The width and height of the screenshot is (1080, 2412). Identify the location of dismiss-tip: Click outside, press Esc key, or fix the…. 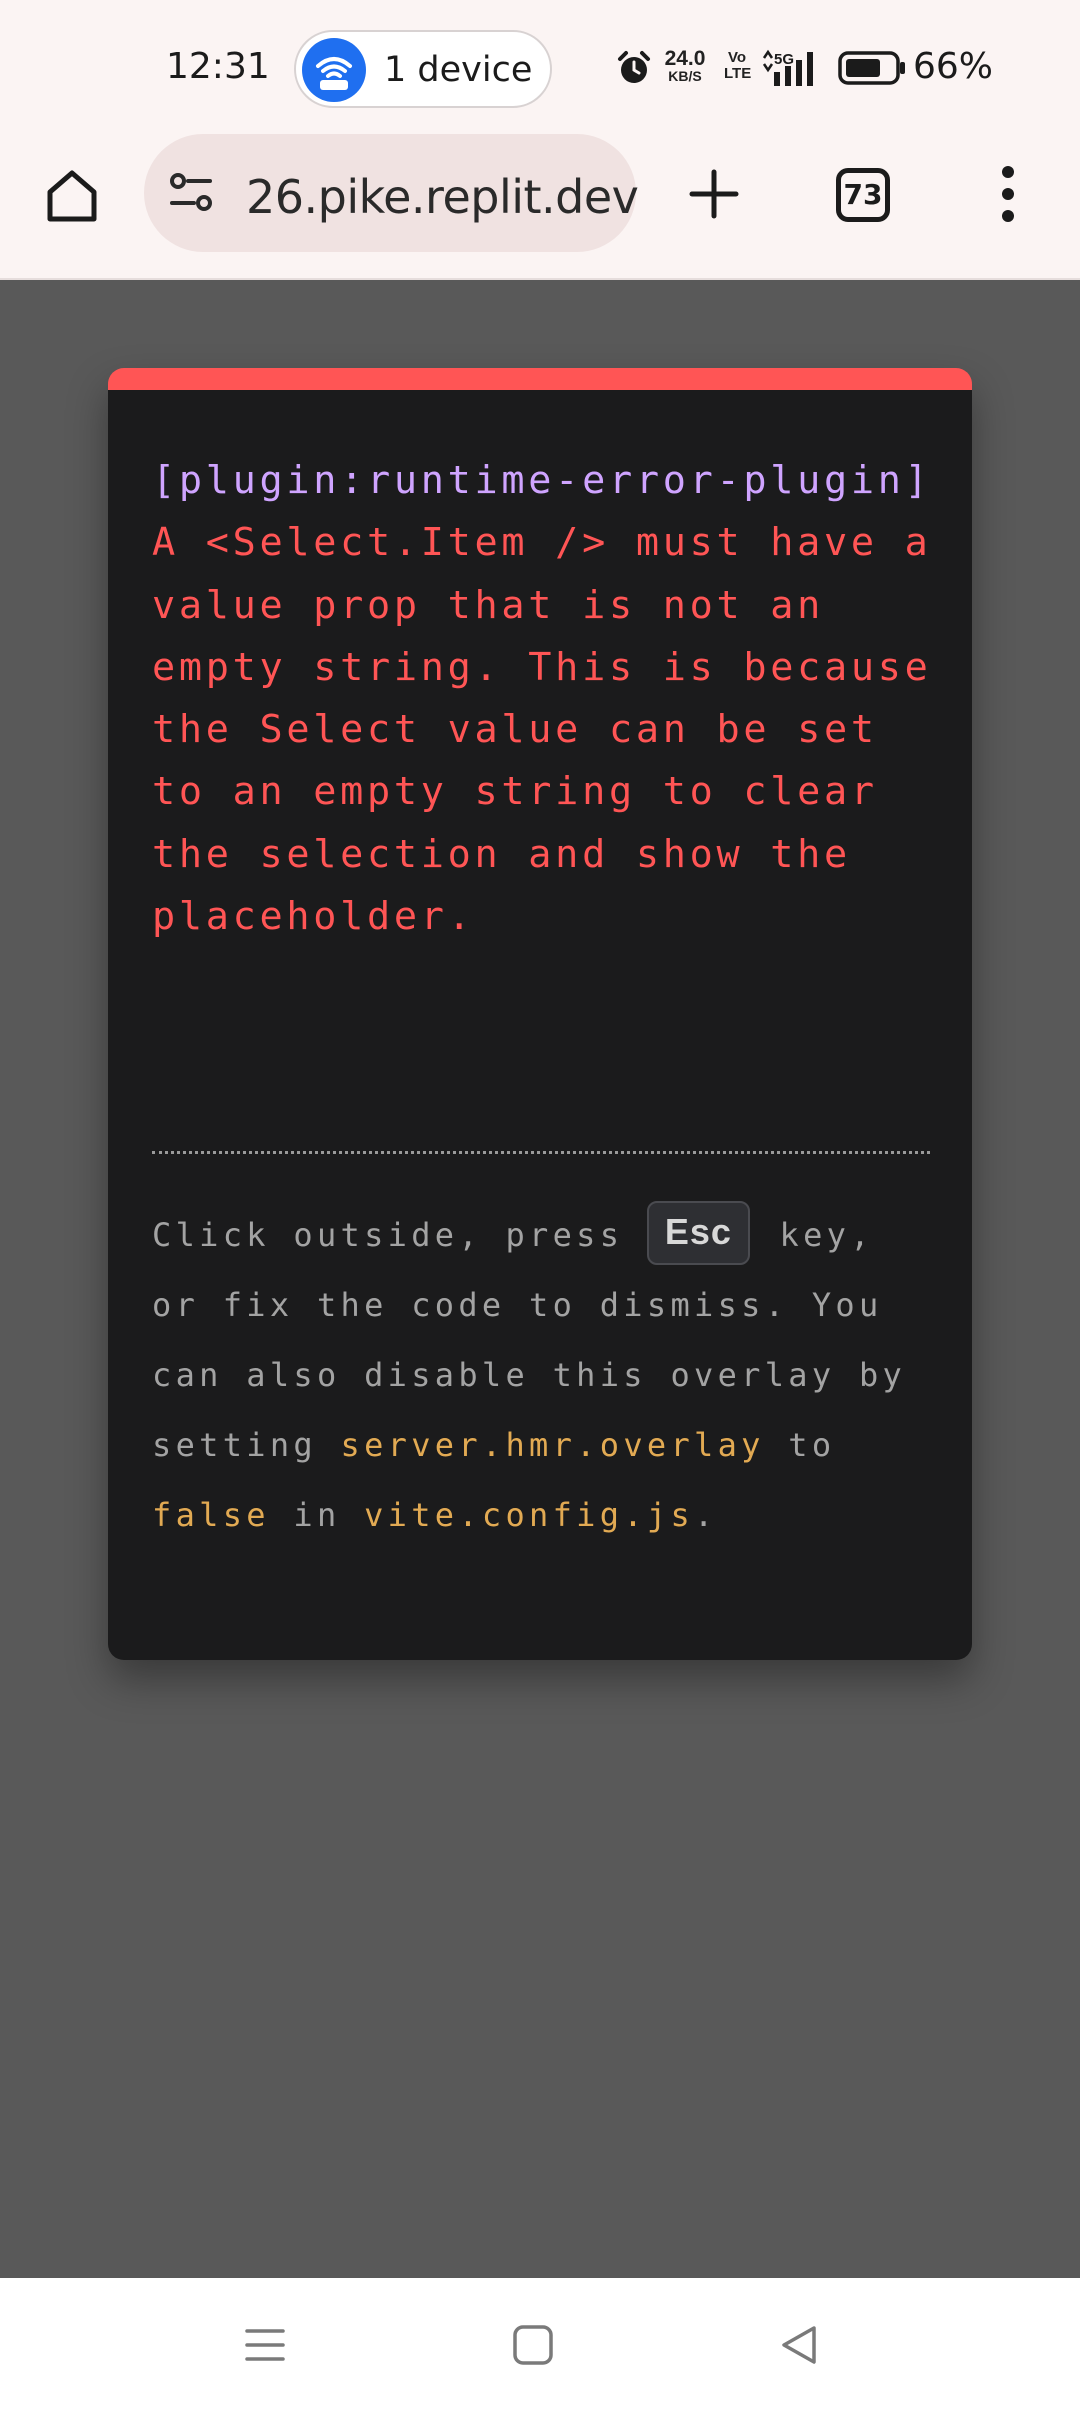
(542, 1375).